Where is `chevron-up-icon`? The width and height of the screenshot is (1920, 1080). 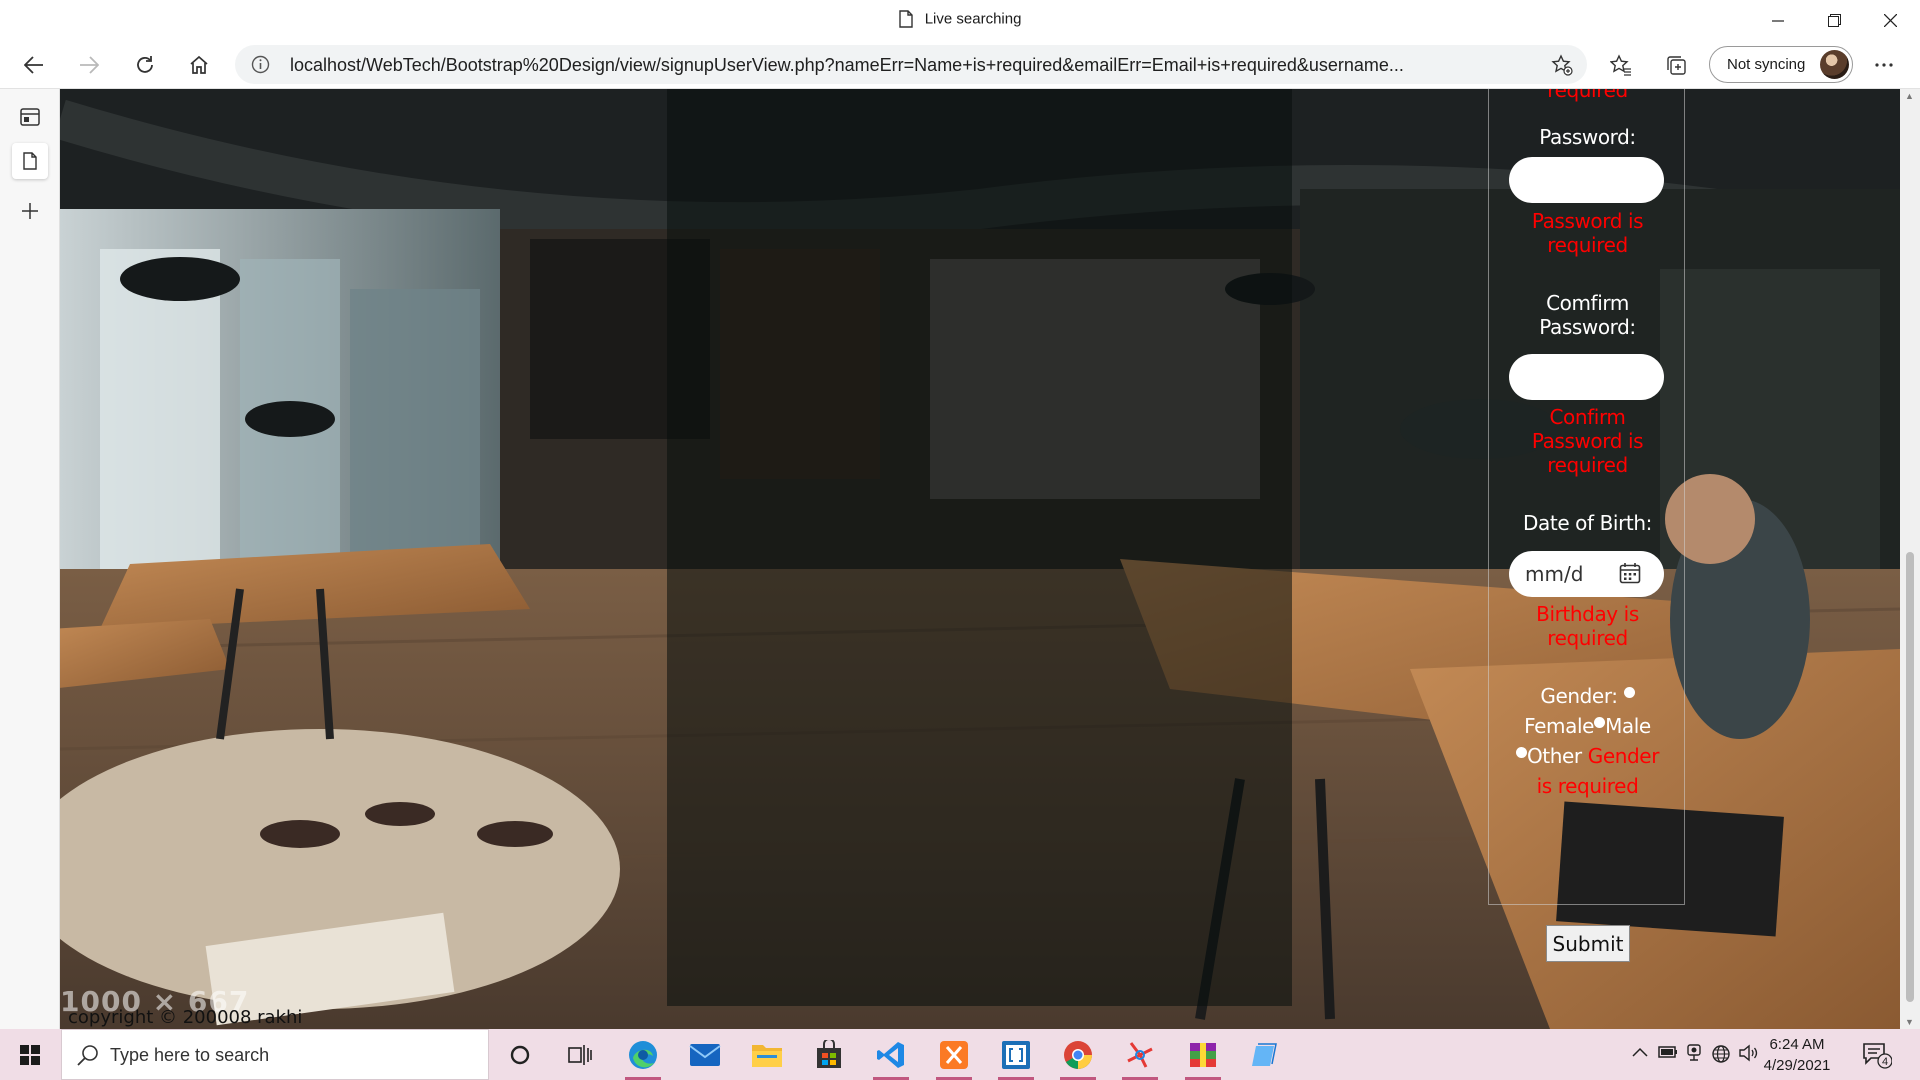
chevron-up-icon is located at coordinates (1640, 1053).